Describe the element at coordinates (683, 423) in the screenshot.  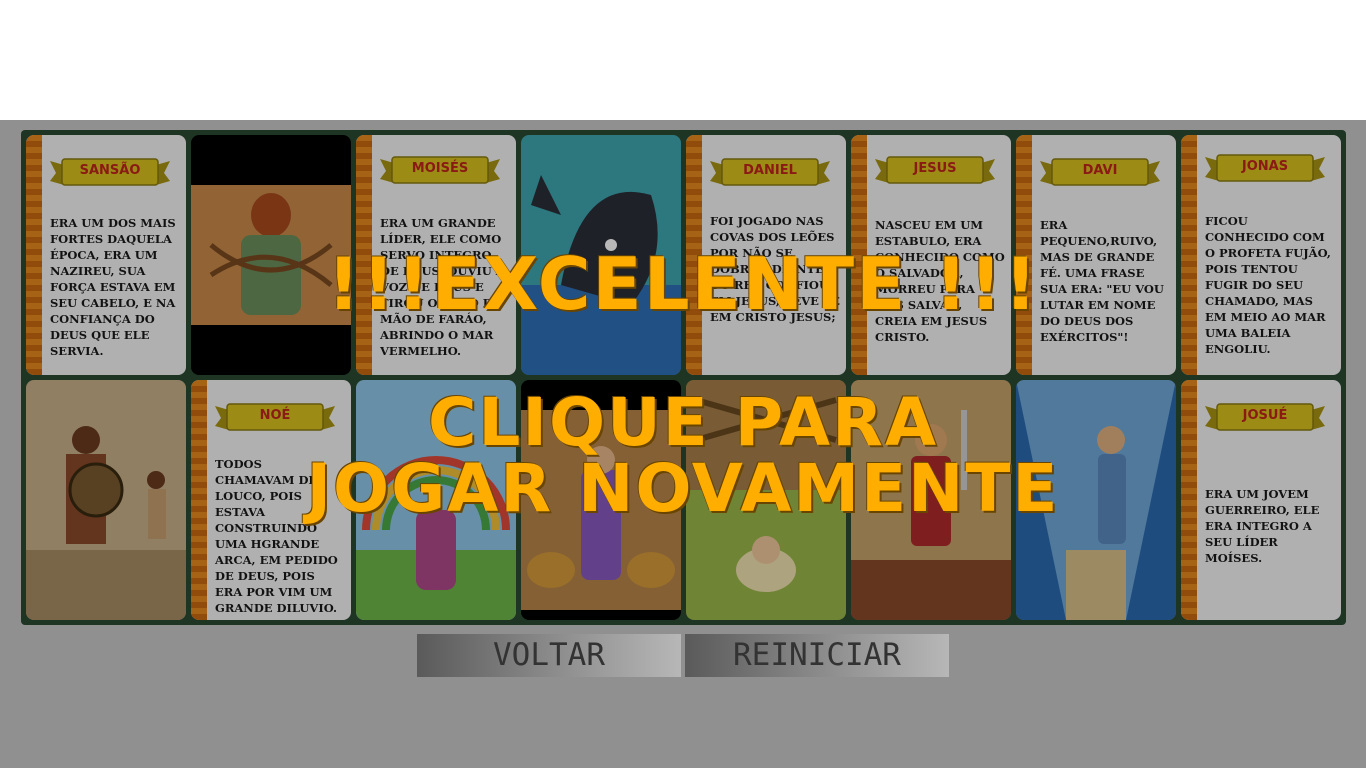
I see `play-again-line-1: CLIQUE PARA` at that location.